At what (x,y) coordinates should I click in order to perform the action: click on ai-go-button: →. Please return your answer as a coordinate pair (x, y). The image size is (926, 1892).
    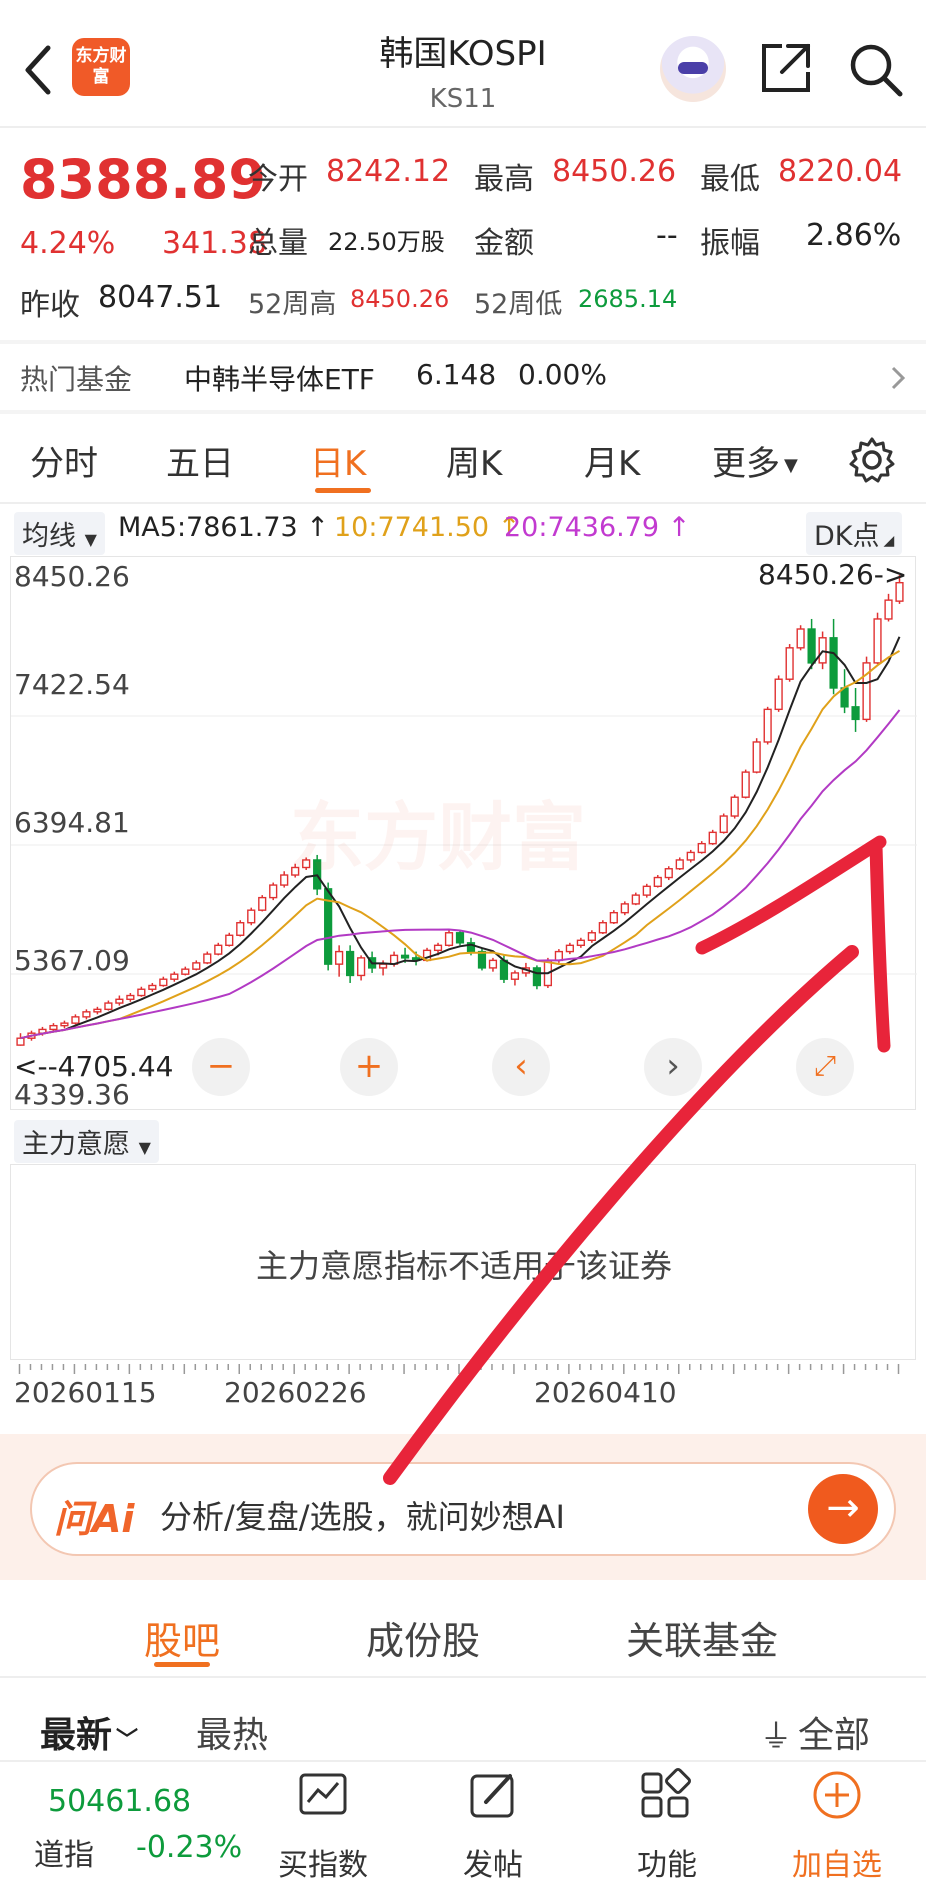
    Looking at the image, I should click on (843, 1509).